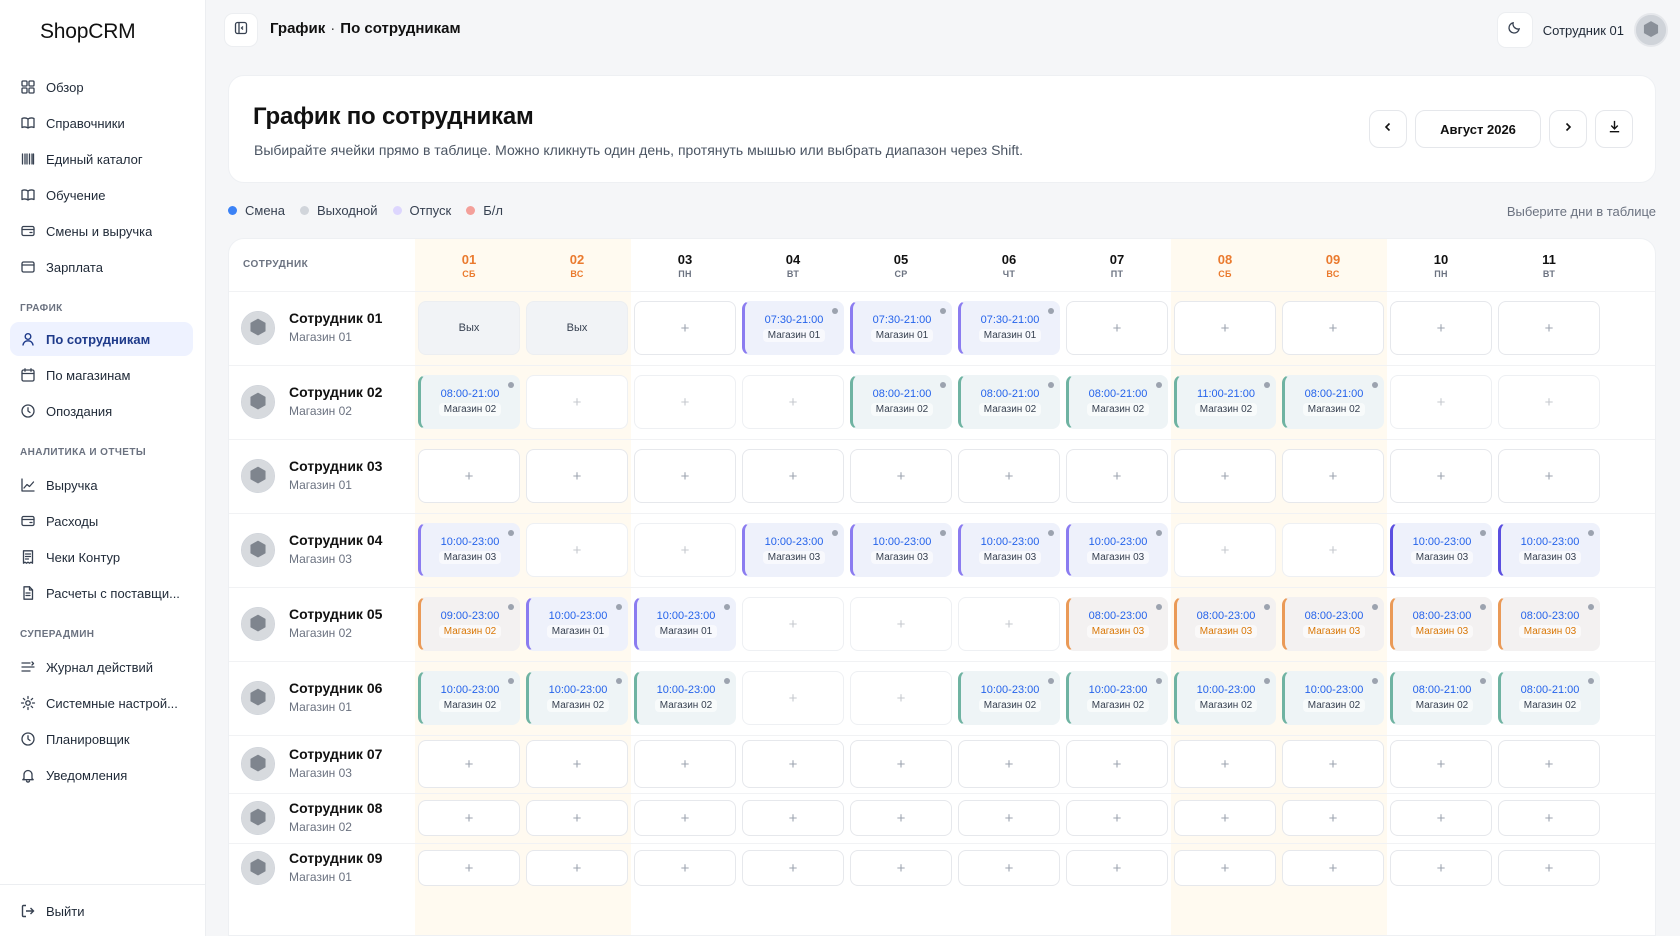 This screenshot has height=936, width=1680. Describe the element at coordinates (322, 476) in the screenshot. I see `employee-cell: Сотрудник 03 Магазин 01` at that location.